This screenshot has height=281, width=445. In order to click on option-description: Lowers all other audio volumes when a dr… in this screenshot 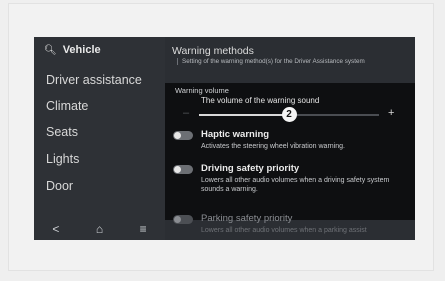, I will do `click(295, 185)`.